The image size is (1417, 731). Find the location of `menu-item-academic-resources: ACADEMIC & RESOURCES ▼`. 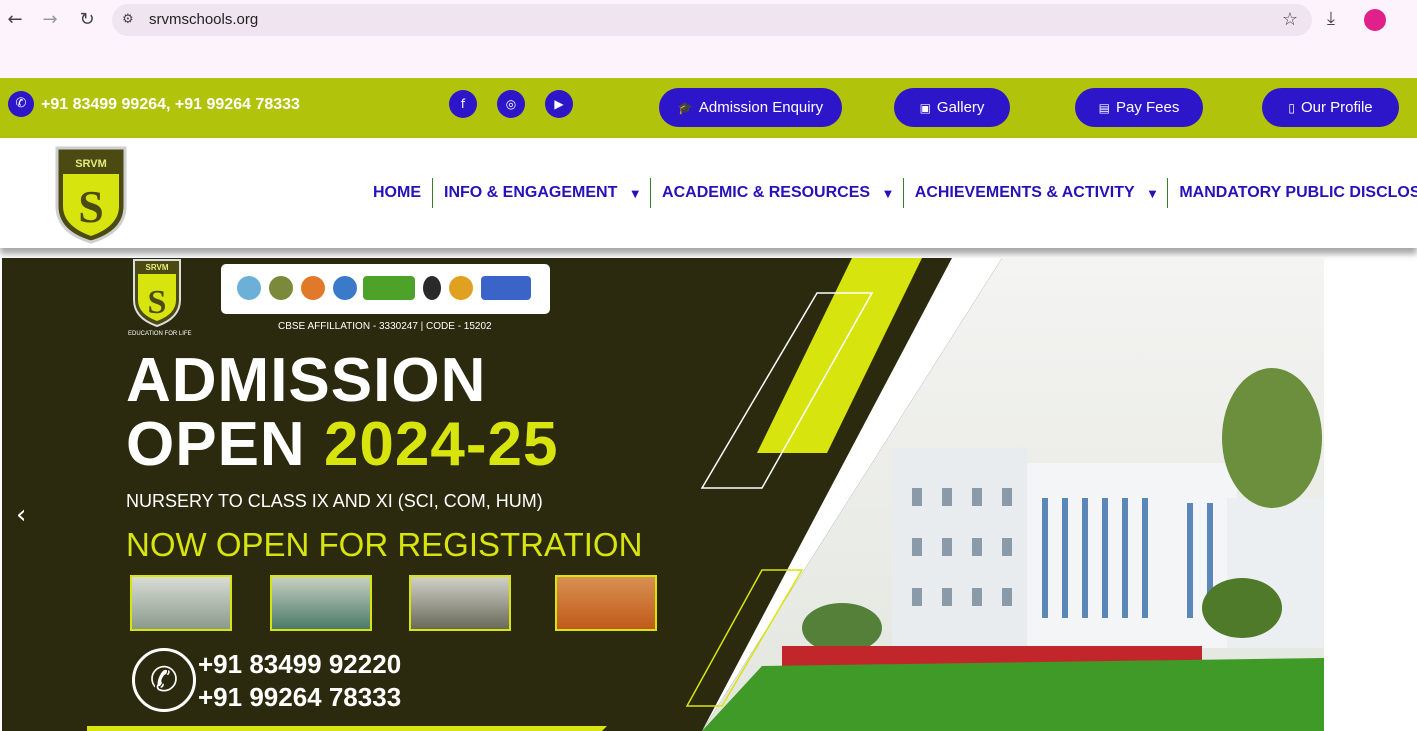

menu-item-academic-resources: ACADEMIC & RESOURCES ▼ is located at coordinates (777, 193).